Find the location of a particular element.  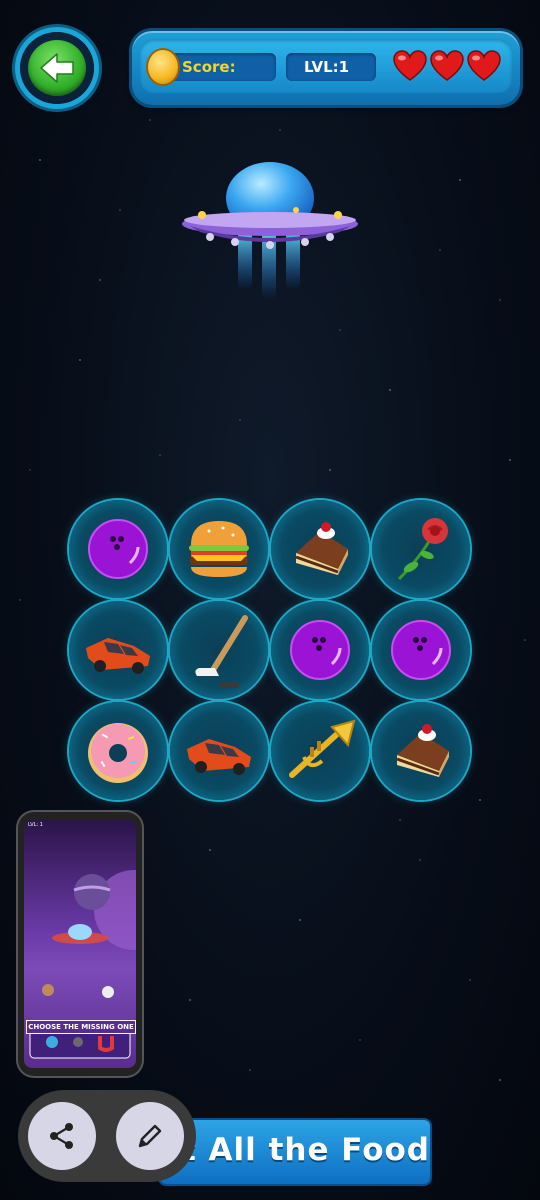

donut-icon is located at coordinates (118, 753).